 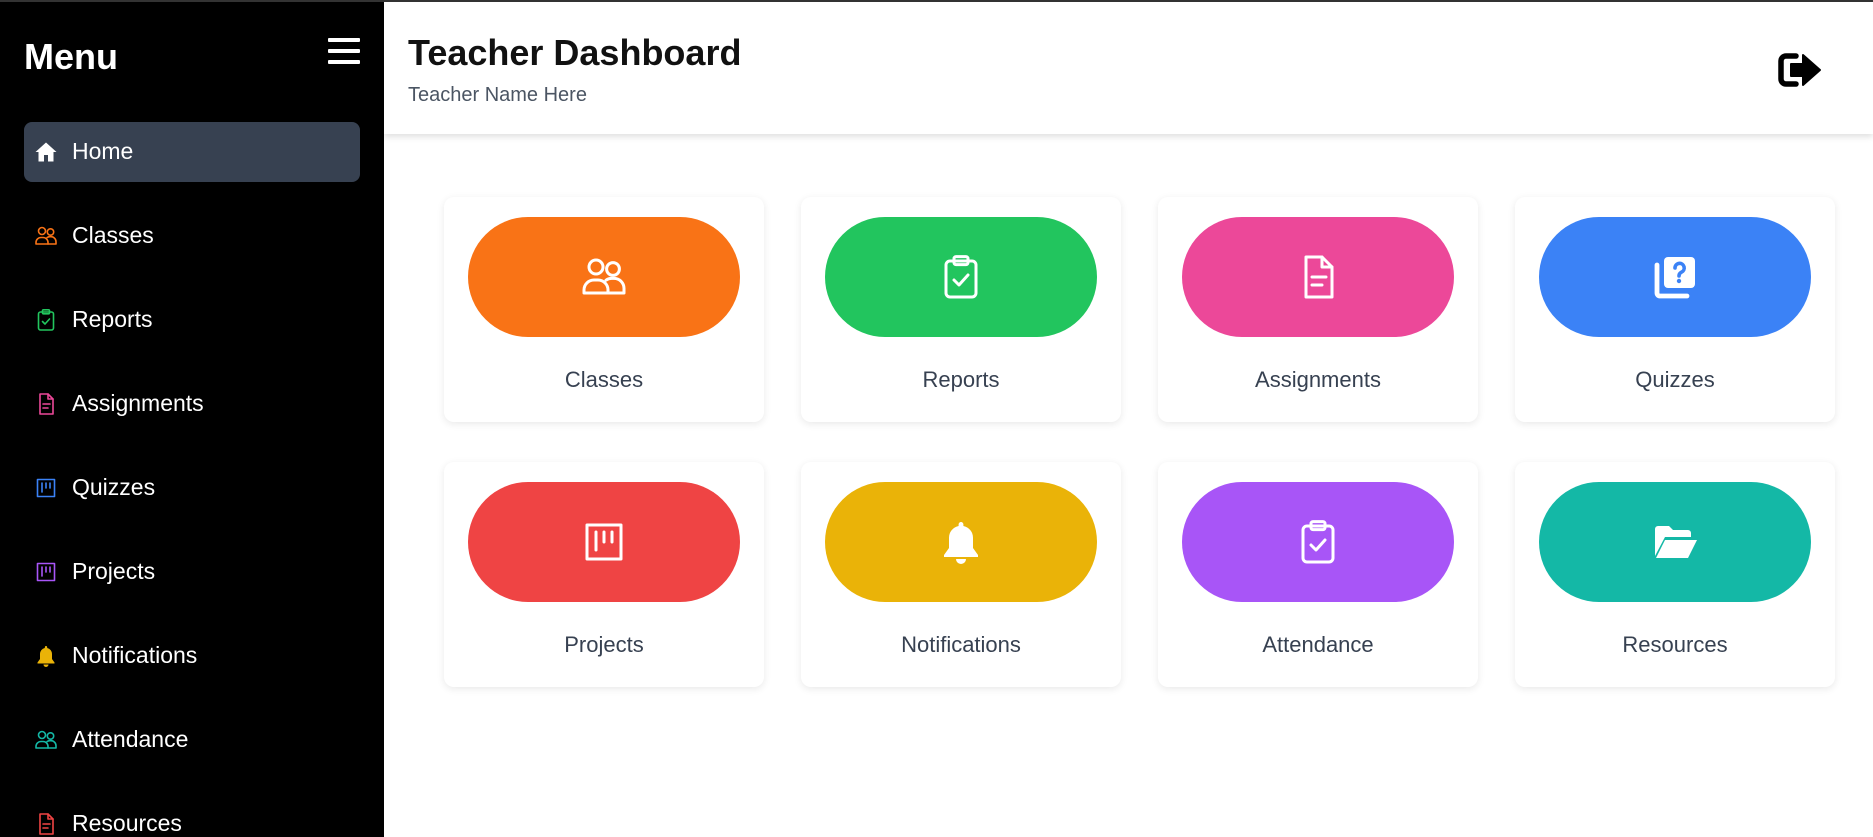 I want to click on window-top-border, so click(x=936, y=1).